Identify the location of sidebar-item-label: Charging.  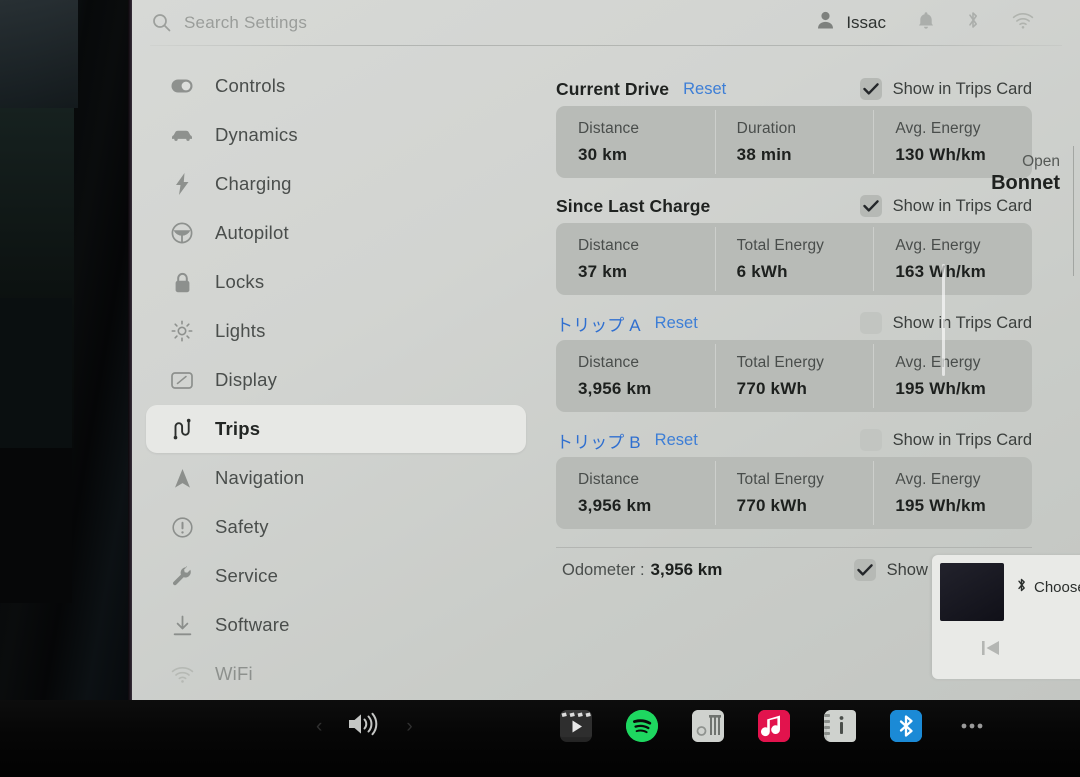
(253, 183).